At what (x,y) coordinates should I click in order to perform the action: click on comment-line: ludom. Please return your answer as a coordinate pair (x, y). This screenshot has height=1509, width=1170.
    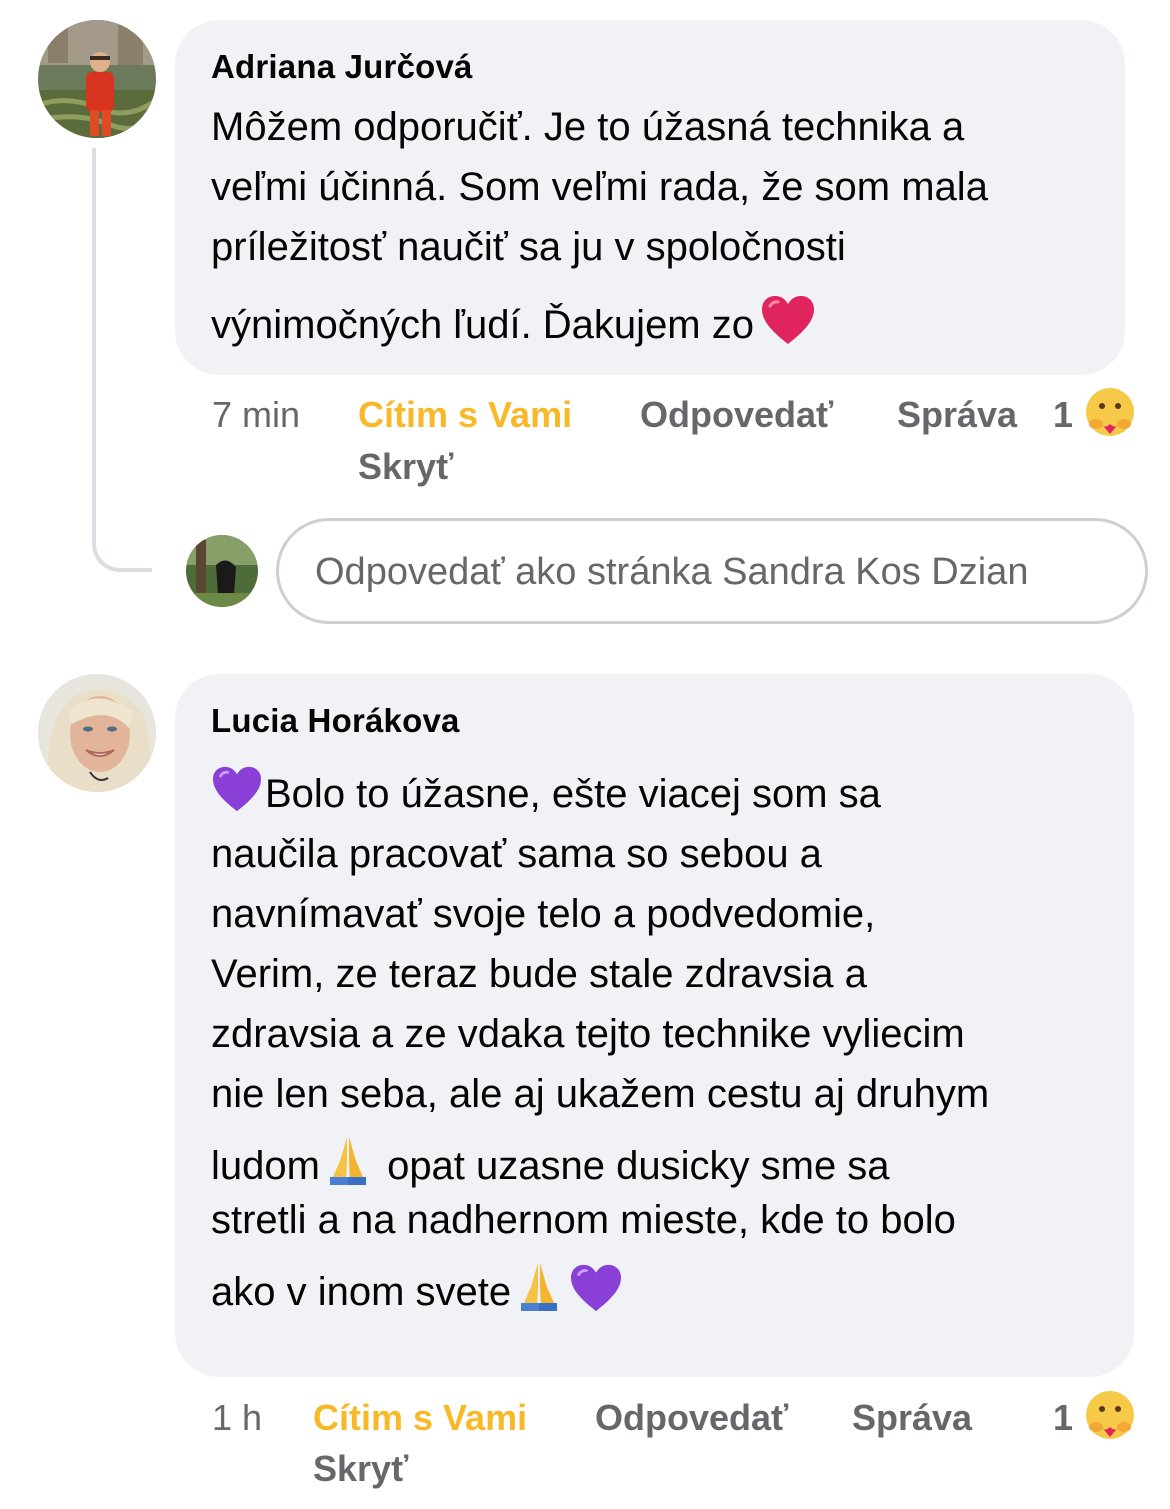
    Looking at the image, I should click on (265, 1166).